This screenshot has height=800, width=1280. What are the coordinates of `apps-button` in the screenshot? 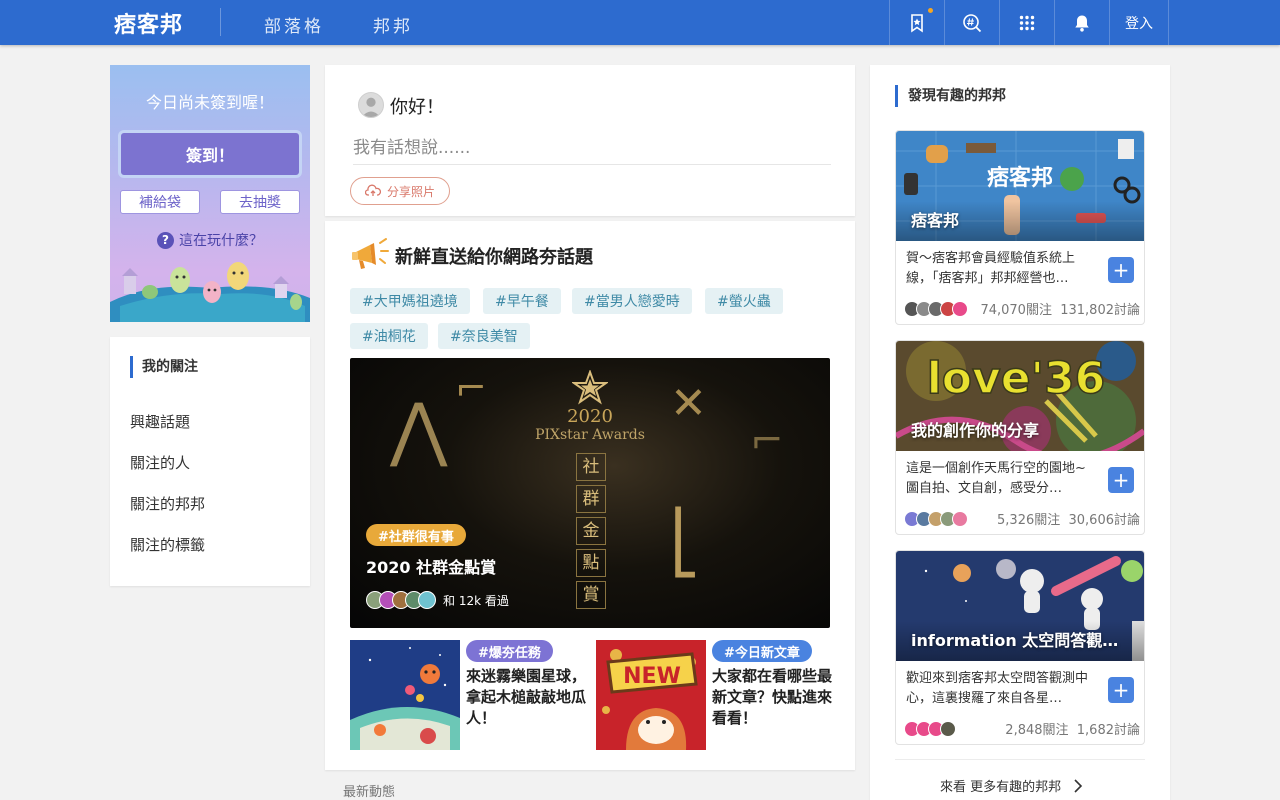 It's located at (1026, 22).